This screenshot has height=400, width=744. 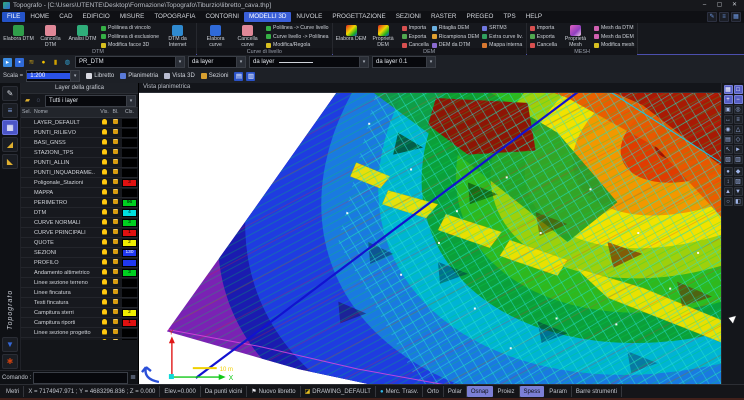 What do you see at coordinates (50, 36) in the screenshot?
I see `ribbon-button: Cancella DTM` at bounding box center [50, 36].